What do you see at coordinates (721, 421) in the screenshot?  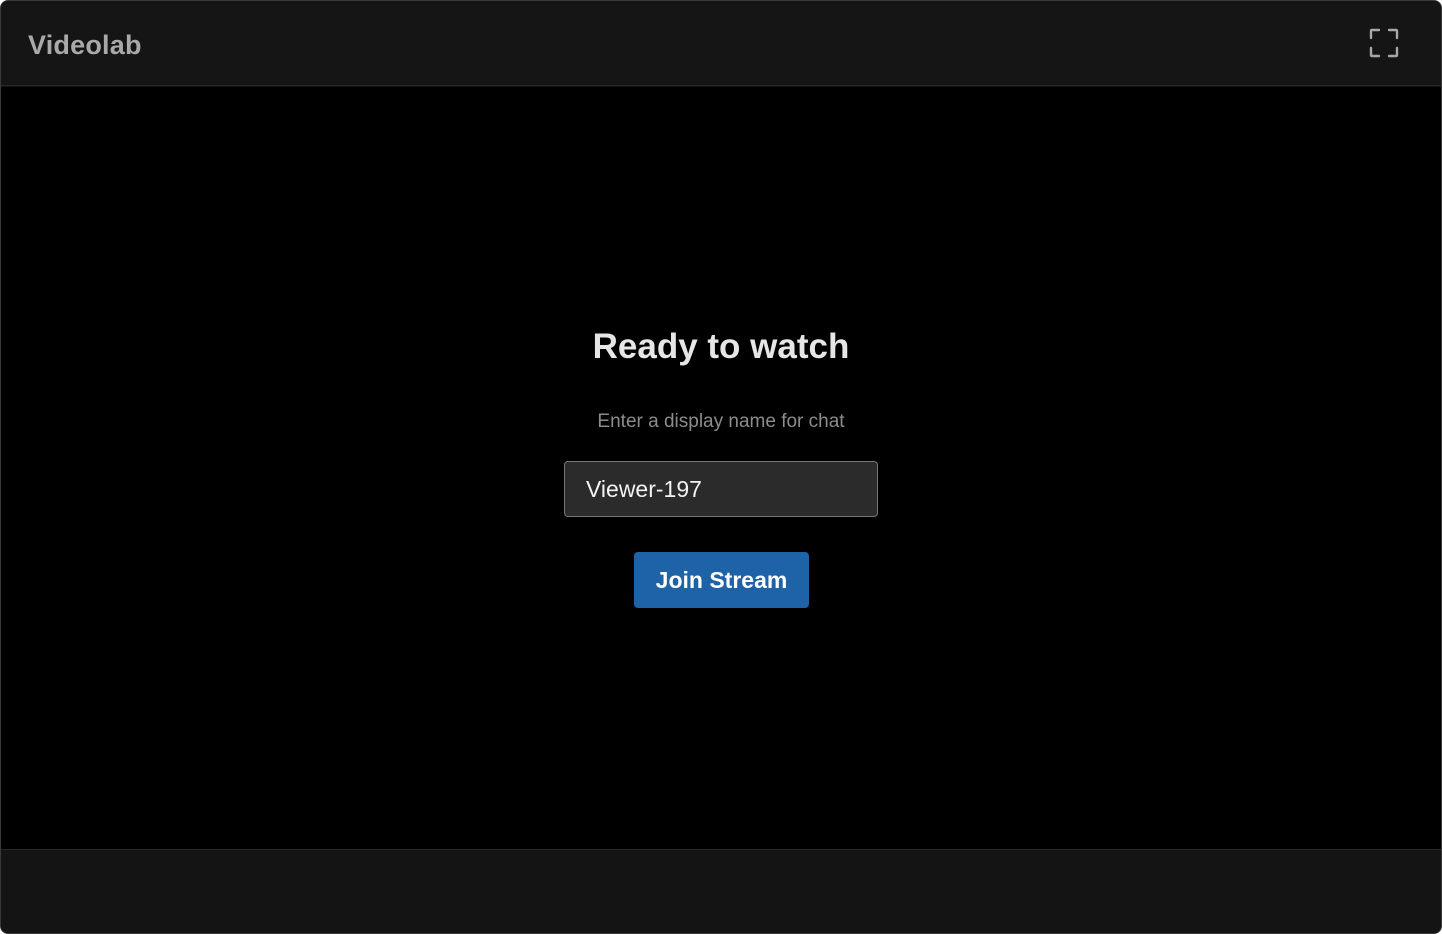 I see `join-subtitle: Enter a display name for chat` at bounding box center [721, 421].